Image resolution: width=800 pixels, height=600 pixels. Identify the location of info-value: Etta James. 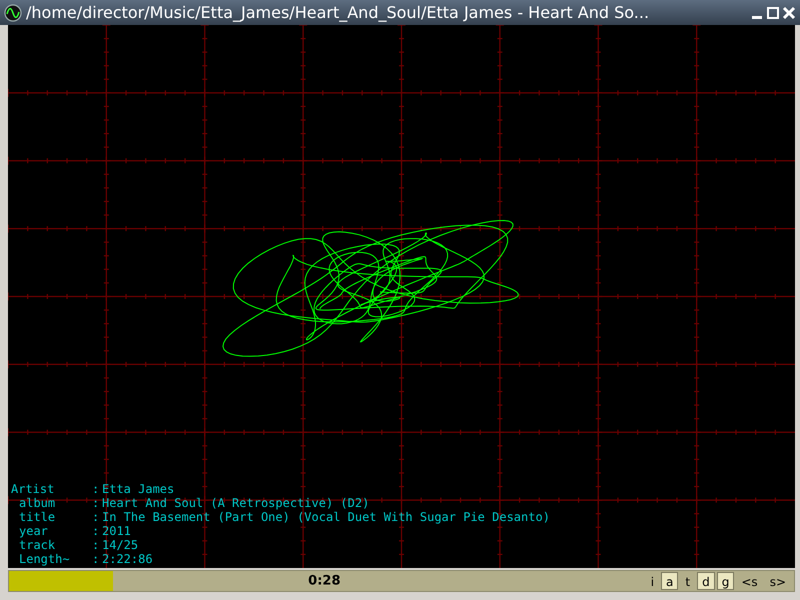
(138, 489).